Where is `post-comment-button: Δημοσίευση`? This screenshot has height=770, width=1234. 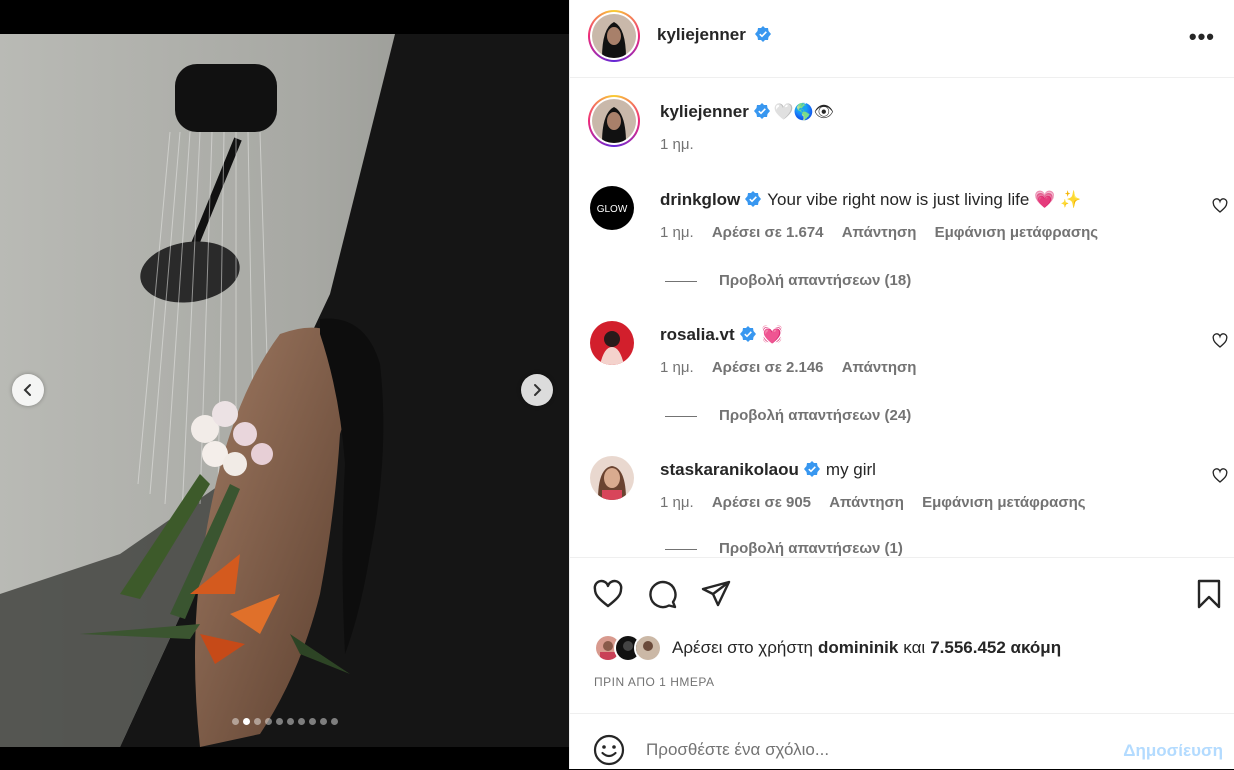
post-comment-button: Δημοσίευση is located at coordinates (1173, 751).